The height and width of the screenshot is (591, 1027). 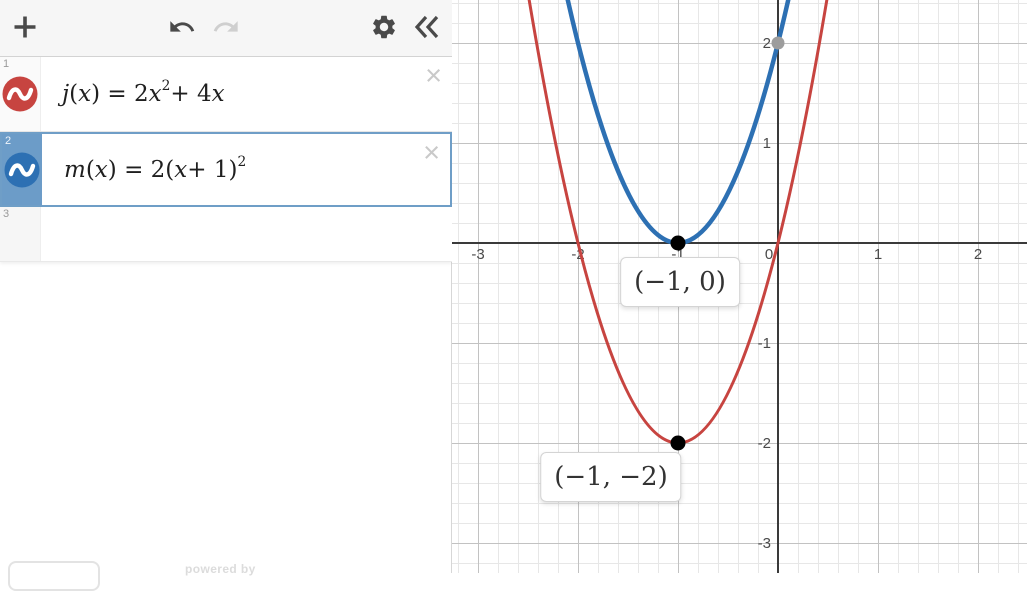 What do you see at coordinates (764, 443) in the screenshot?
I see `svg-text: -2` at bounding box center [764, 443].